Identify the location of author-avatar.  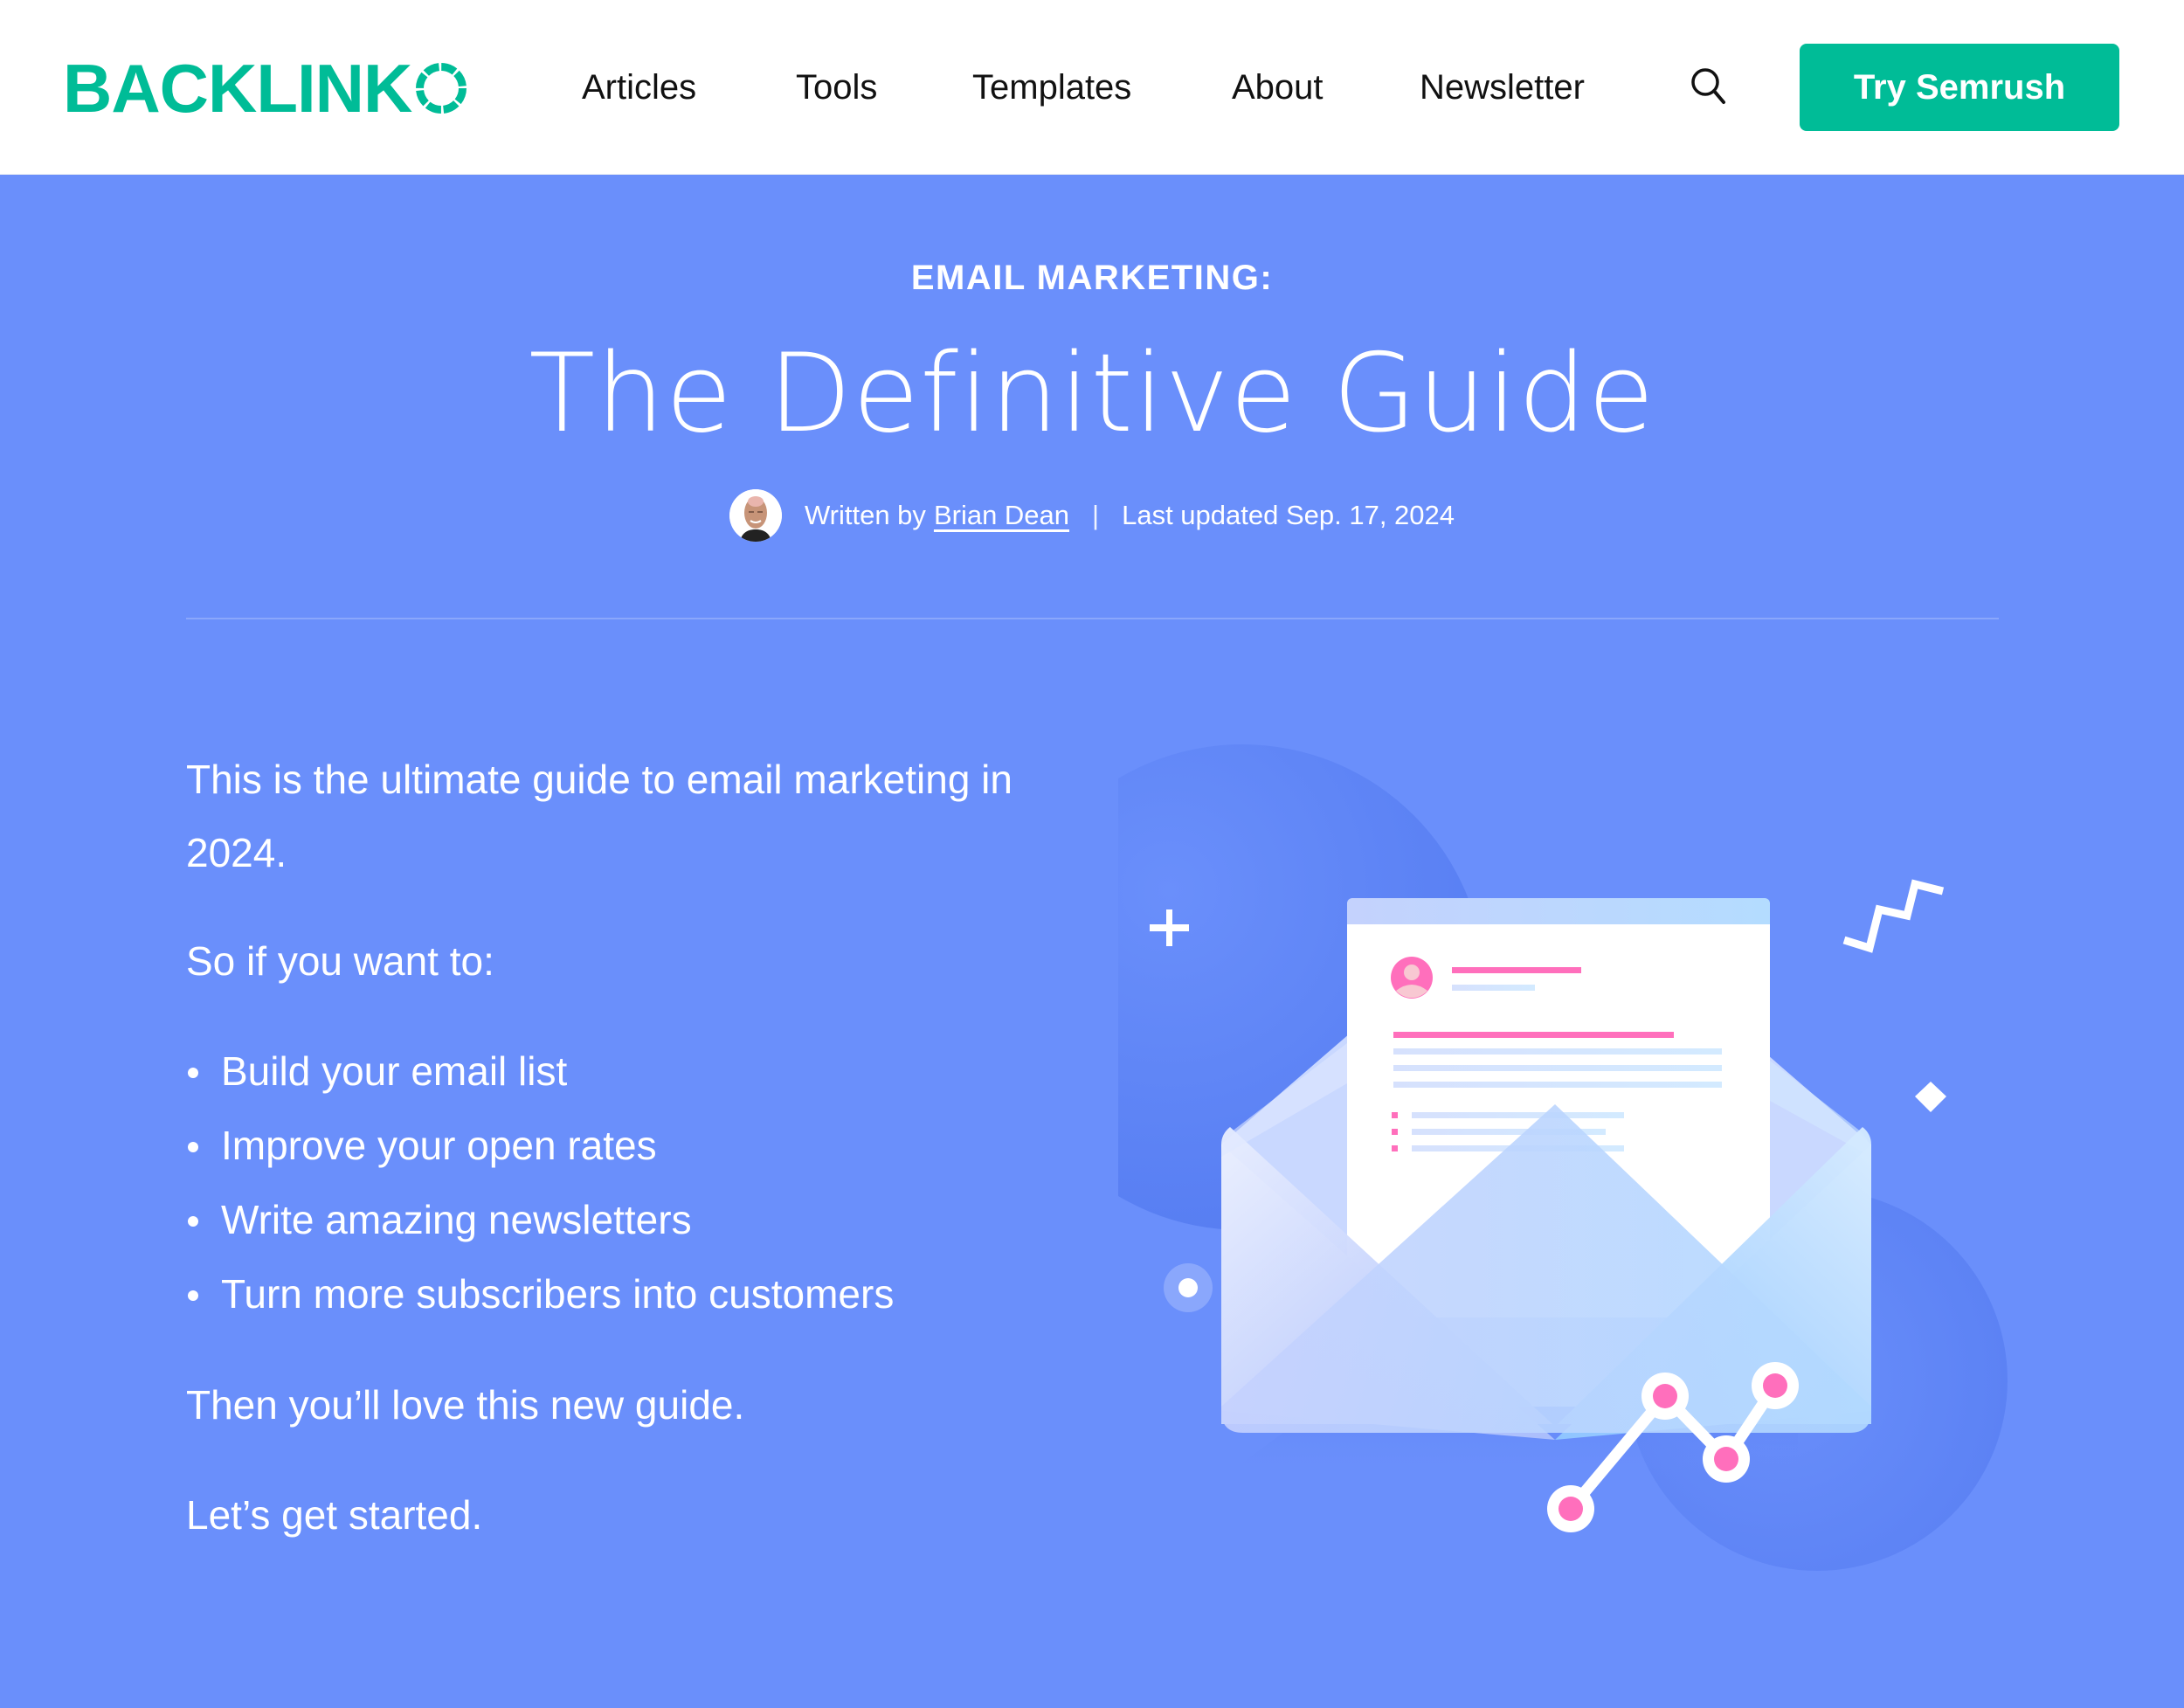
(755, 516).